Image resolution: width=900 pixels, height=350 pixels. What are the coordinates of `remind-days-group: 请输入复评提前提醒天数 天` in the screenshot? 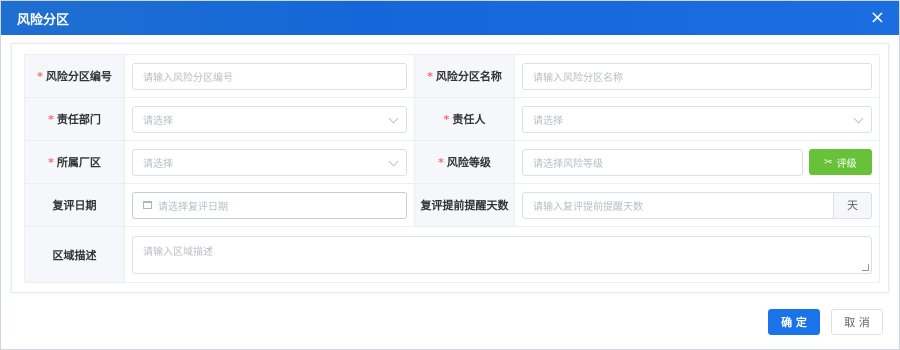 It's located at (697, 205).